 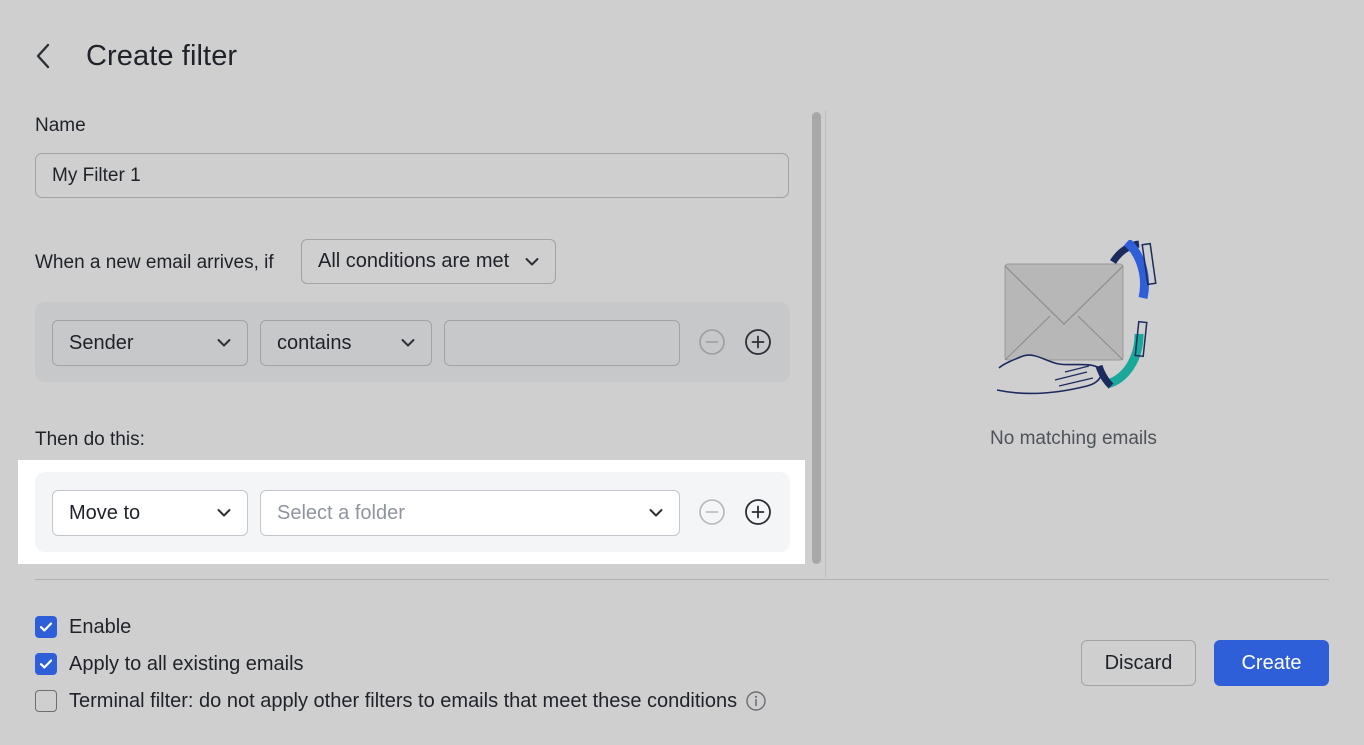 I want to click on folder-select: Select a folder, so click(x=470, y=513).